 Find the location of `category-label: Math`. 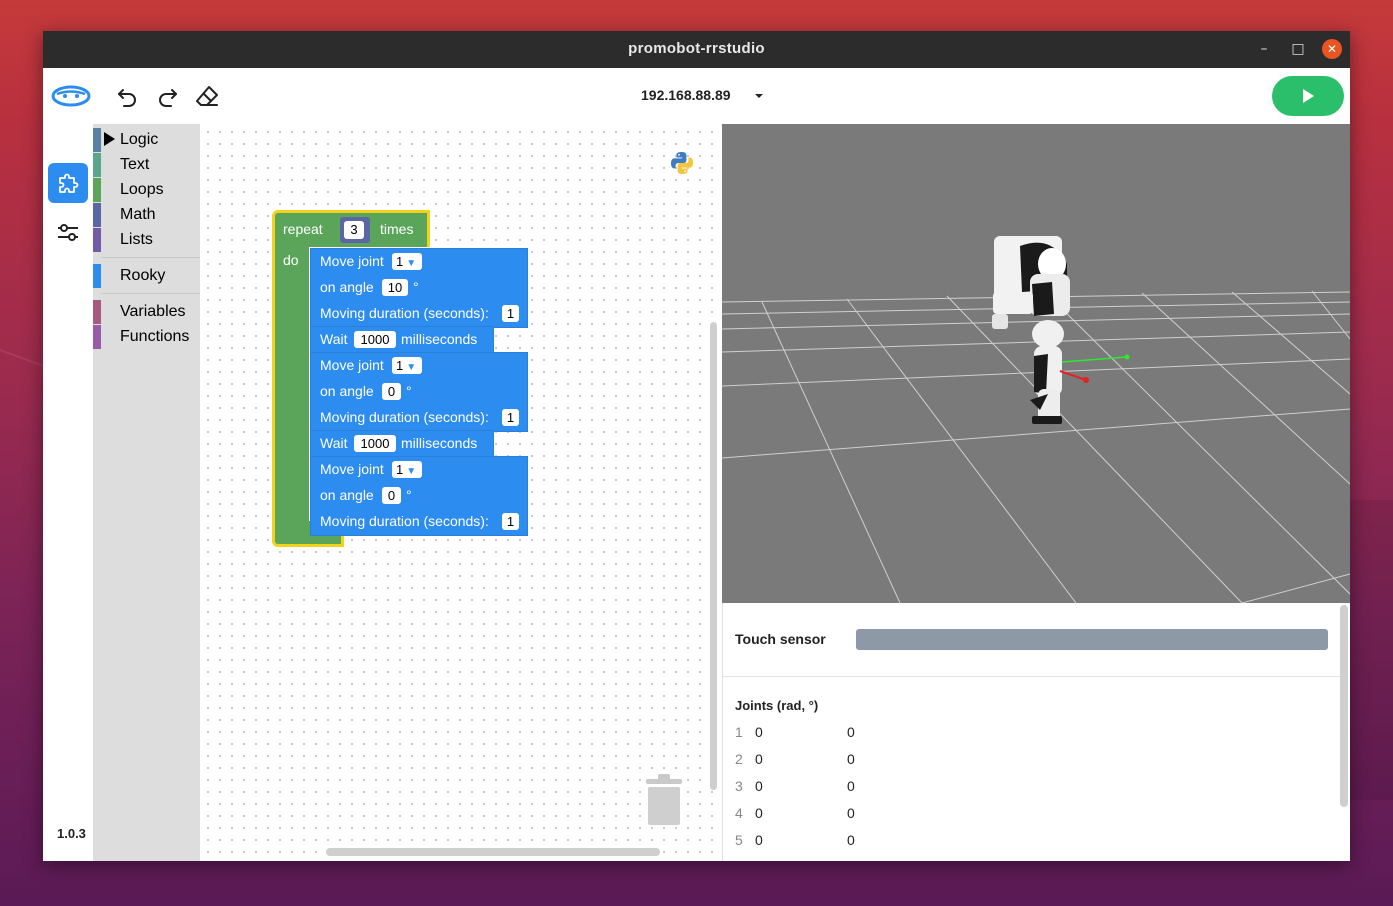

category-label: Math is located at coordinates (138, 214).